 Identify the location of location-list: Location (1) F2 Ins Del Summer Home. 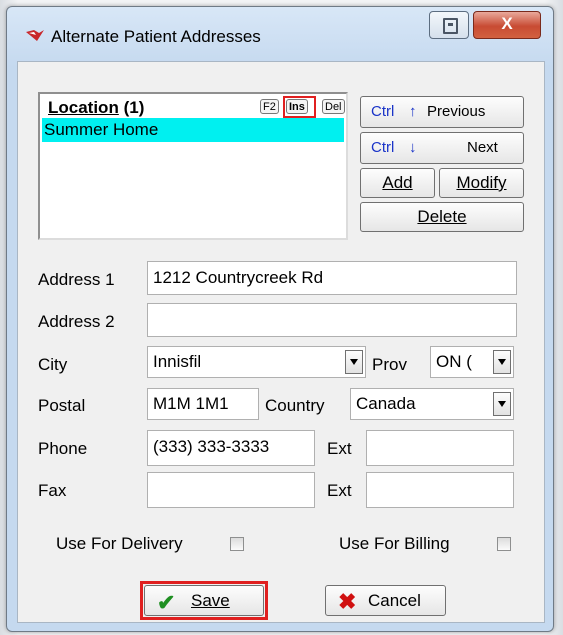
(193, 166).